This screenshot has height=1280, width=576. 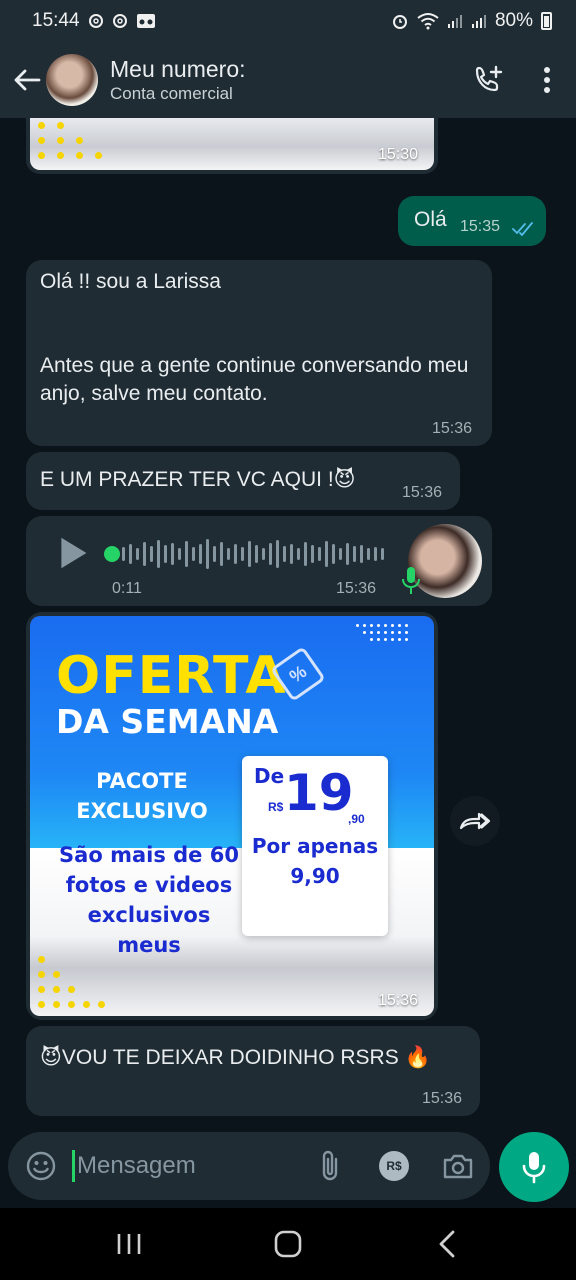 I want to click on voicemail-icon, so click(x=146, y=21).